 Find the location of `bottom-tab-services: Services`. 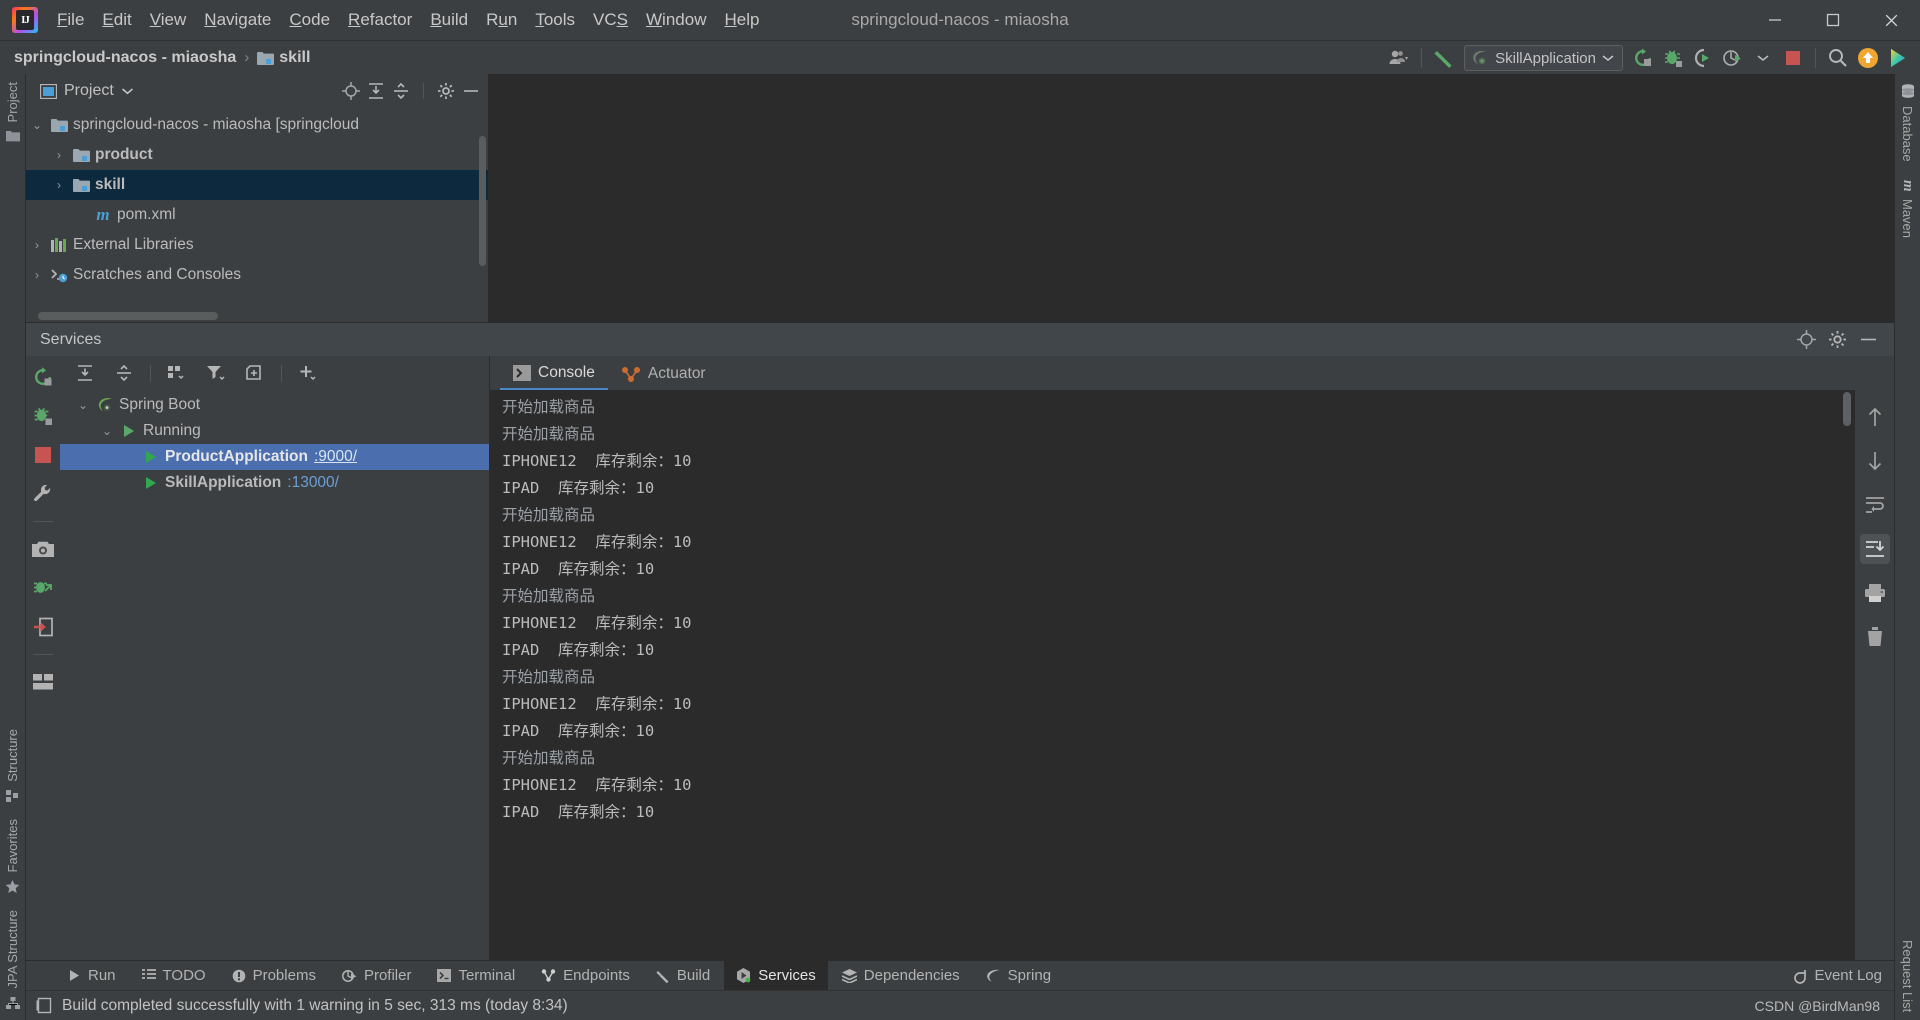

bottom-tab-services: Services is located at coordinates (776, 975).